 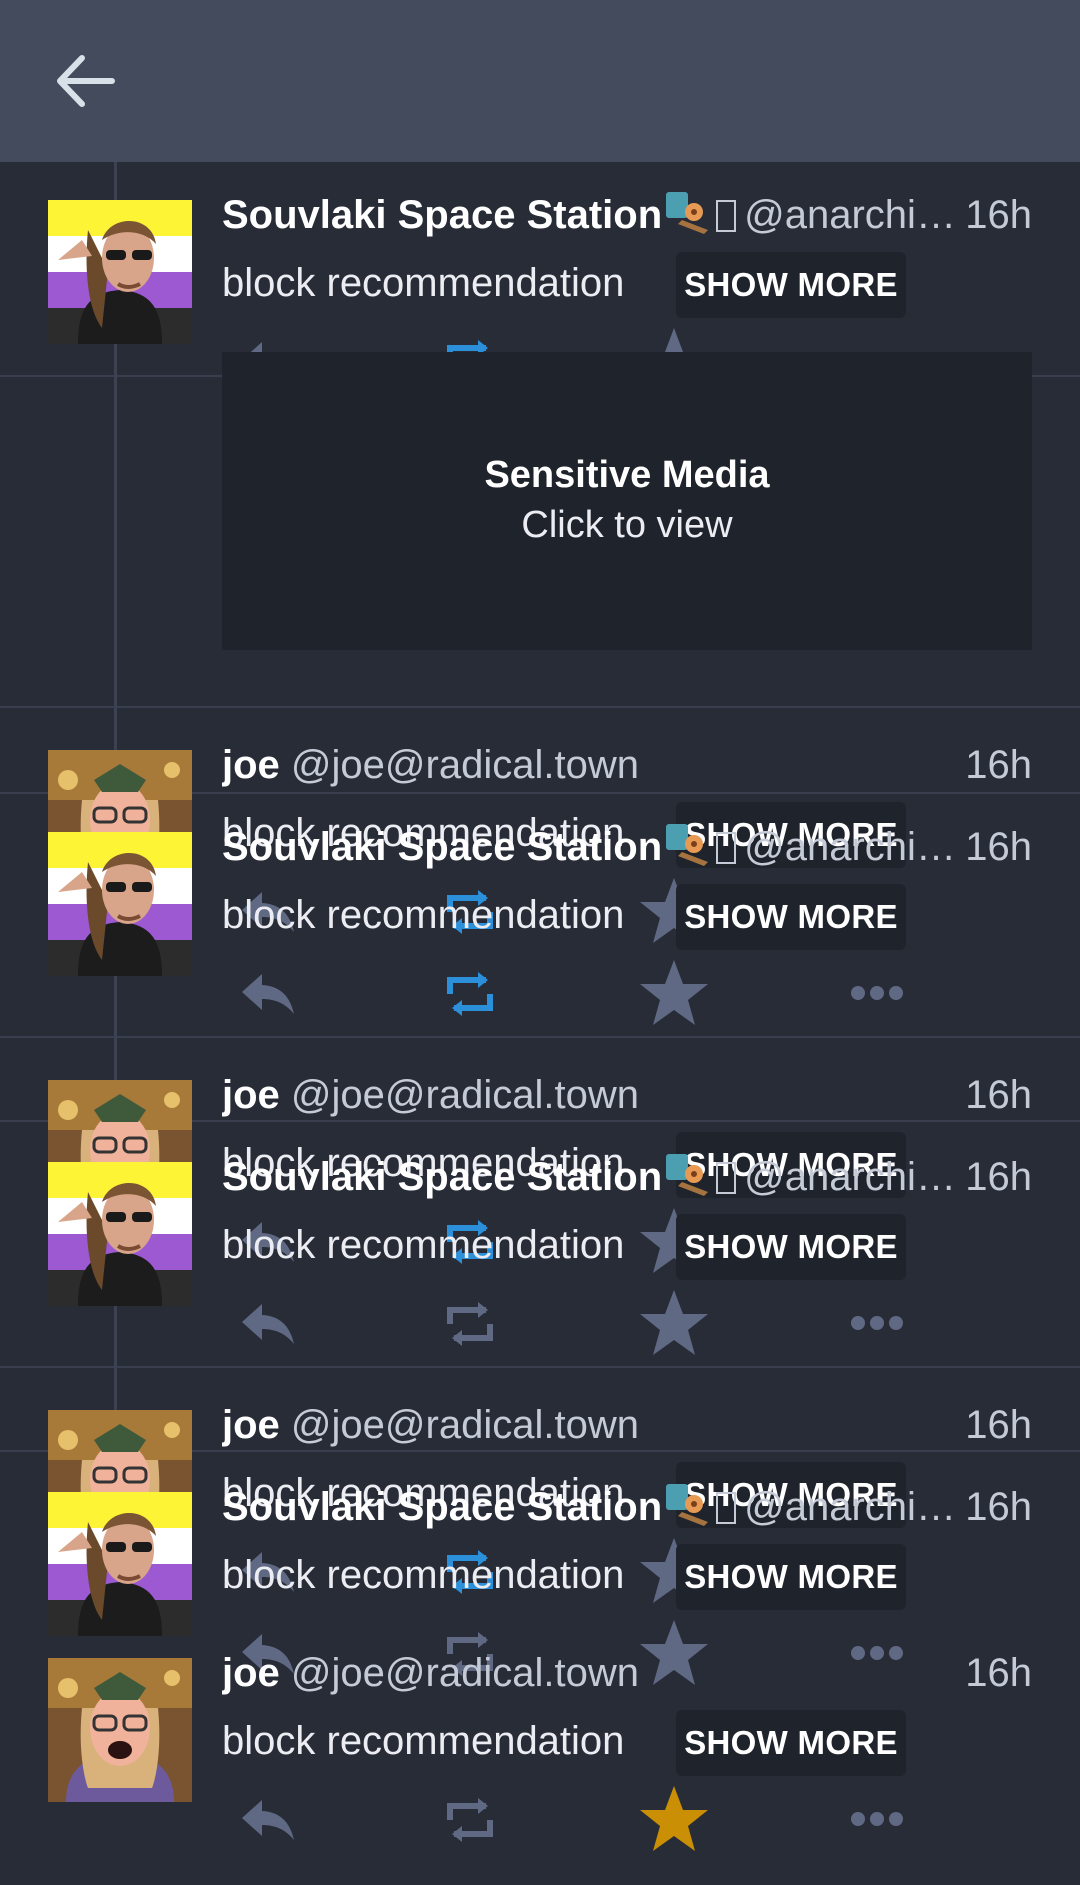 What do you see at coordinates (627, 475) in the screenshot?
I see `sensitive-media-title: Sensitive Media` at bounding box center [627, 475].